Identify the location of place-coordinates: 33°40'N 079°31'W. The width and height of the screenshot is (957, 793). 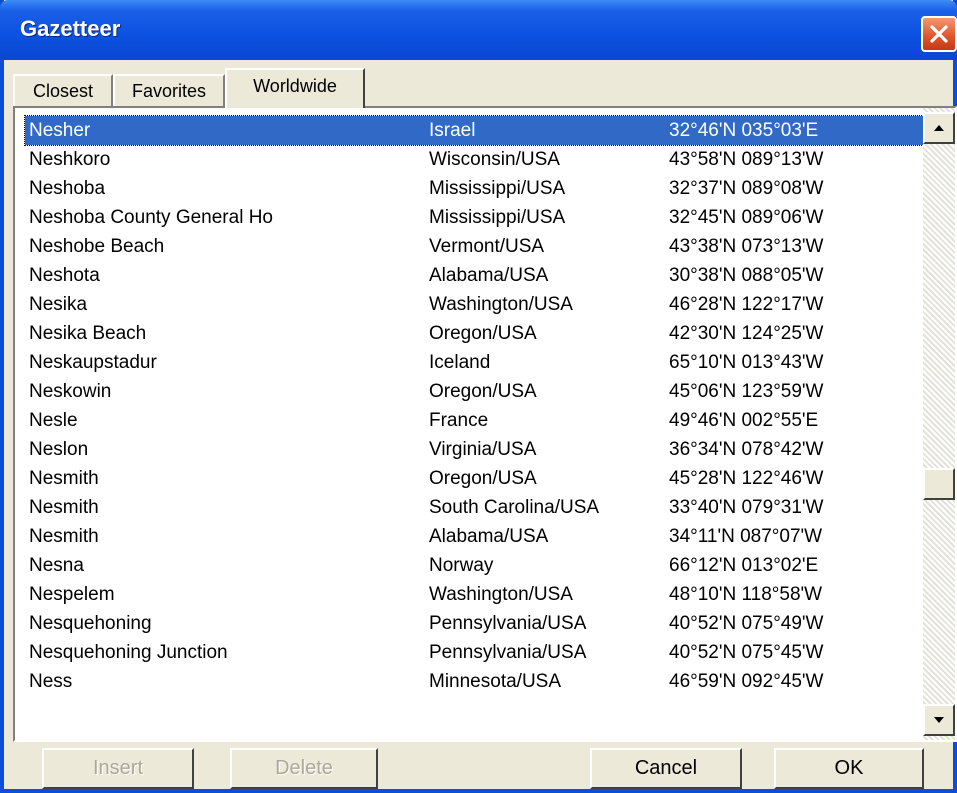
(746, 507).